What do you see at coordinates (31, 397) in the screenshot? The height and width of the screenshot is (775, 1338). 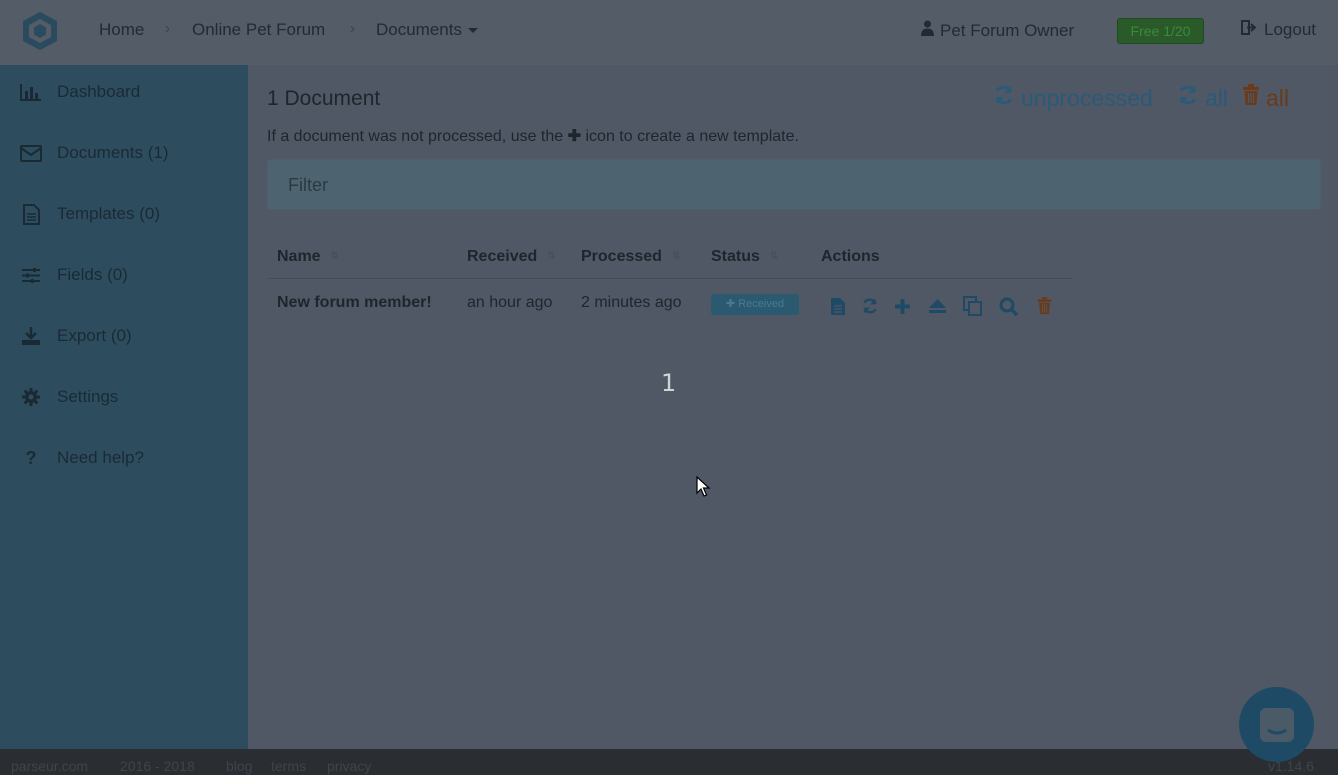 I see `gear-icon` at bounding box center [31, 397].